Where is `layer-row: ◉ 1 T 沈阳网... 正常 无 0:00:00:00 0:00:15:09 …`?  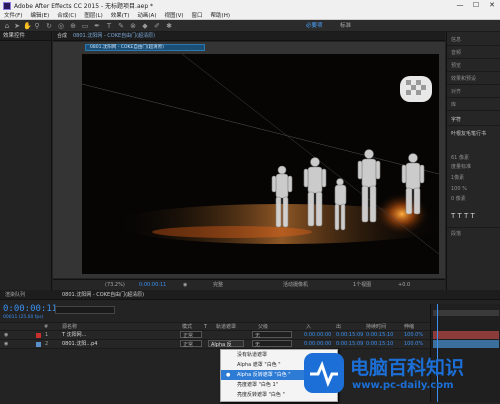
layer-row: ◉ 1 T 沈阳网... 正常 无 0:00:00:00 0:00:15:09 … is located at coordinates (215, 335).